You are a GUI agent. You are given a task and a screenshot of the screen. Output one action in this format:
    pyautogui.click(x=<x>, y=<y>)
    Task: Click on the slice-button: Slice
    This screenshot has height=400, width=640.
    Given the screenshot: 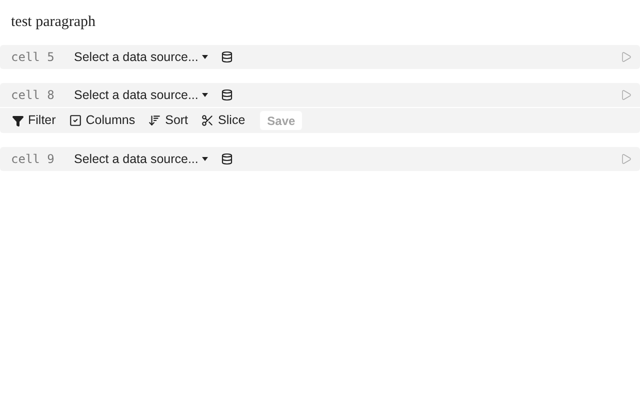 What is the action you would take?
    pyautogui.click(x=223, y=120)
    